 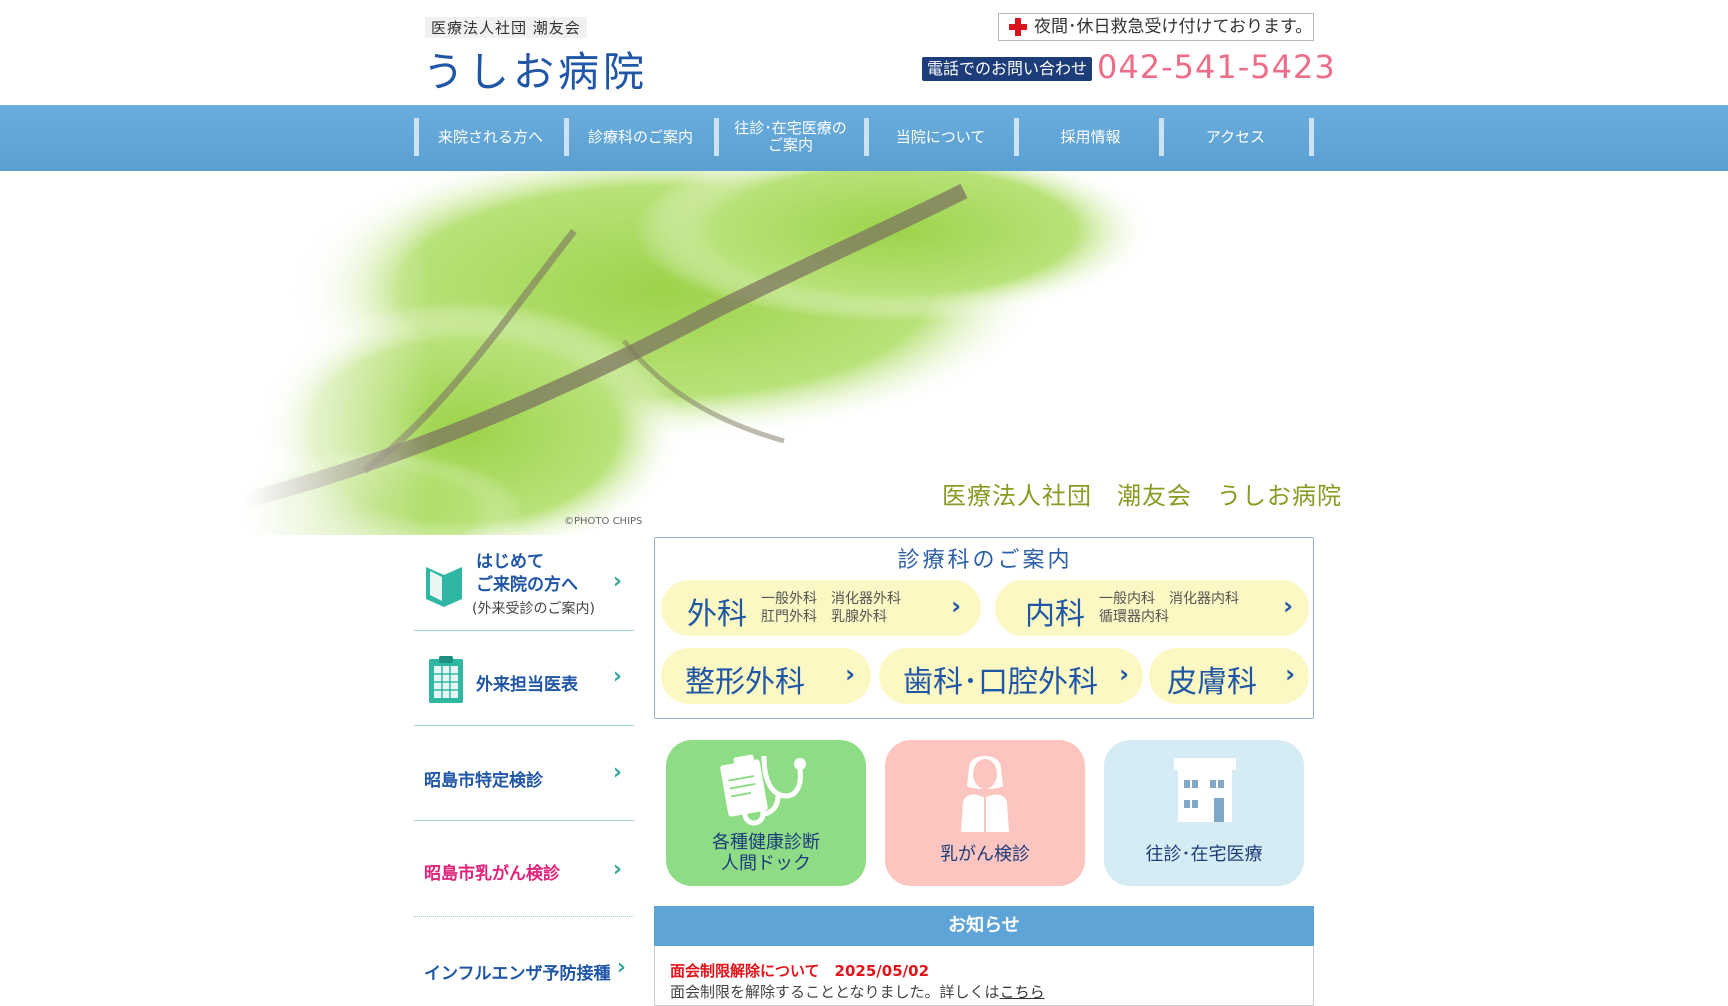 I want to click on first-visit-line2: ご来院の方へ, so click(x=527, y=585).